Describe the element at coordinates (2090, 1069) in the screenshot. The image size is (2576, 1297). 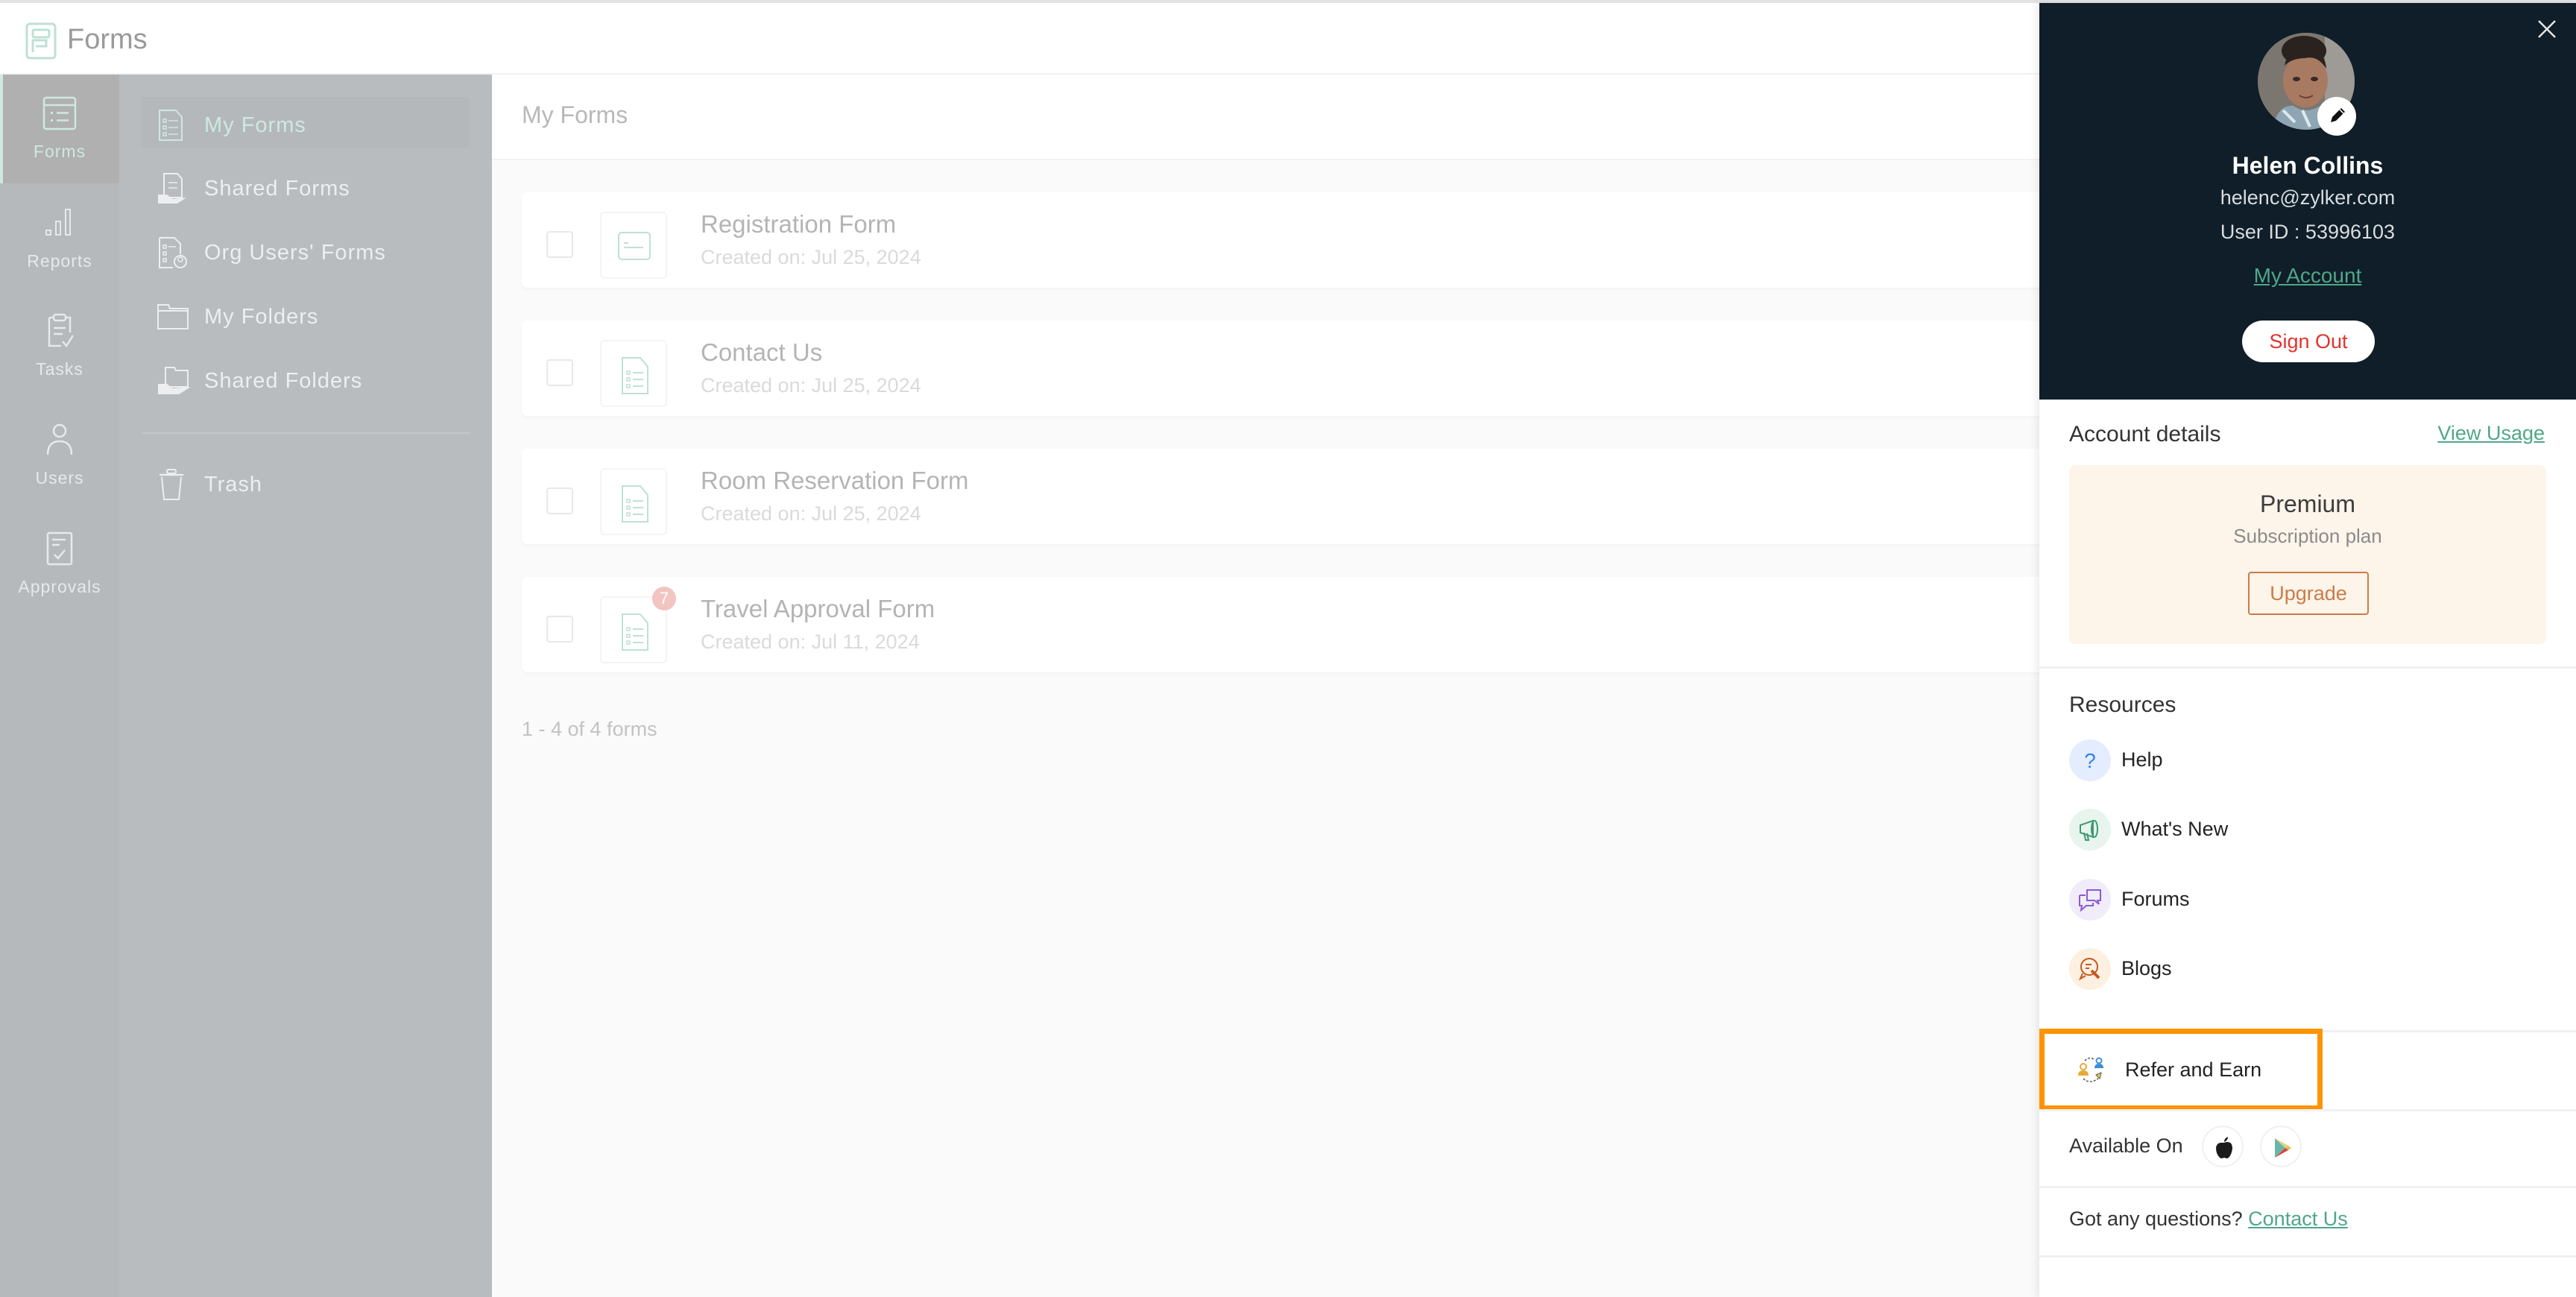
I see `refer-earn-icon` at that location.